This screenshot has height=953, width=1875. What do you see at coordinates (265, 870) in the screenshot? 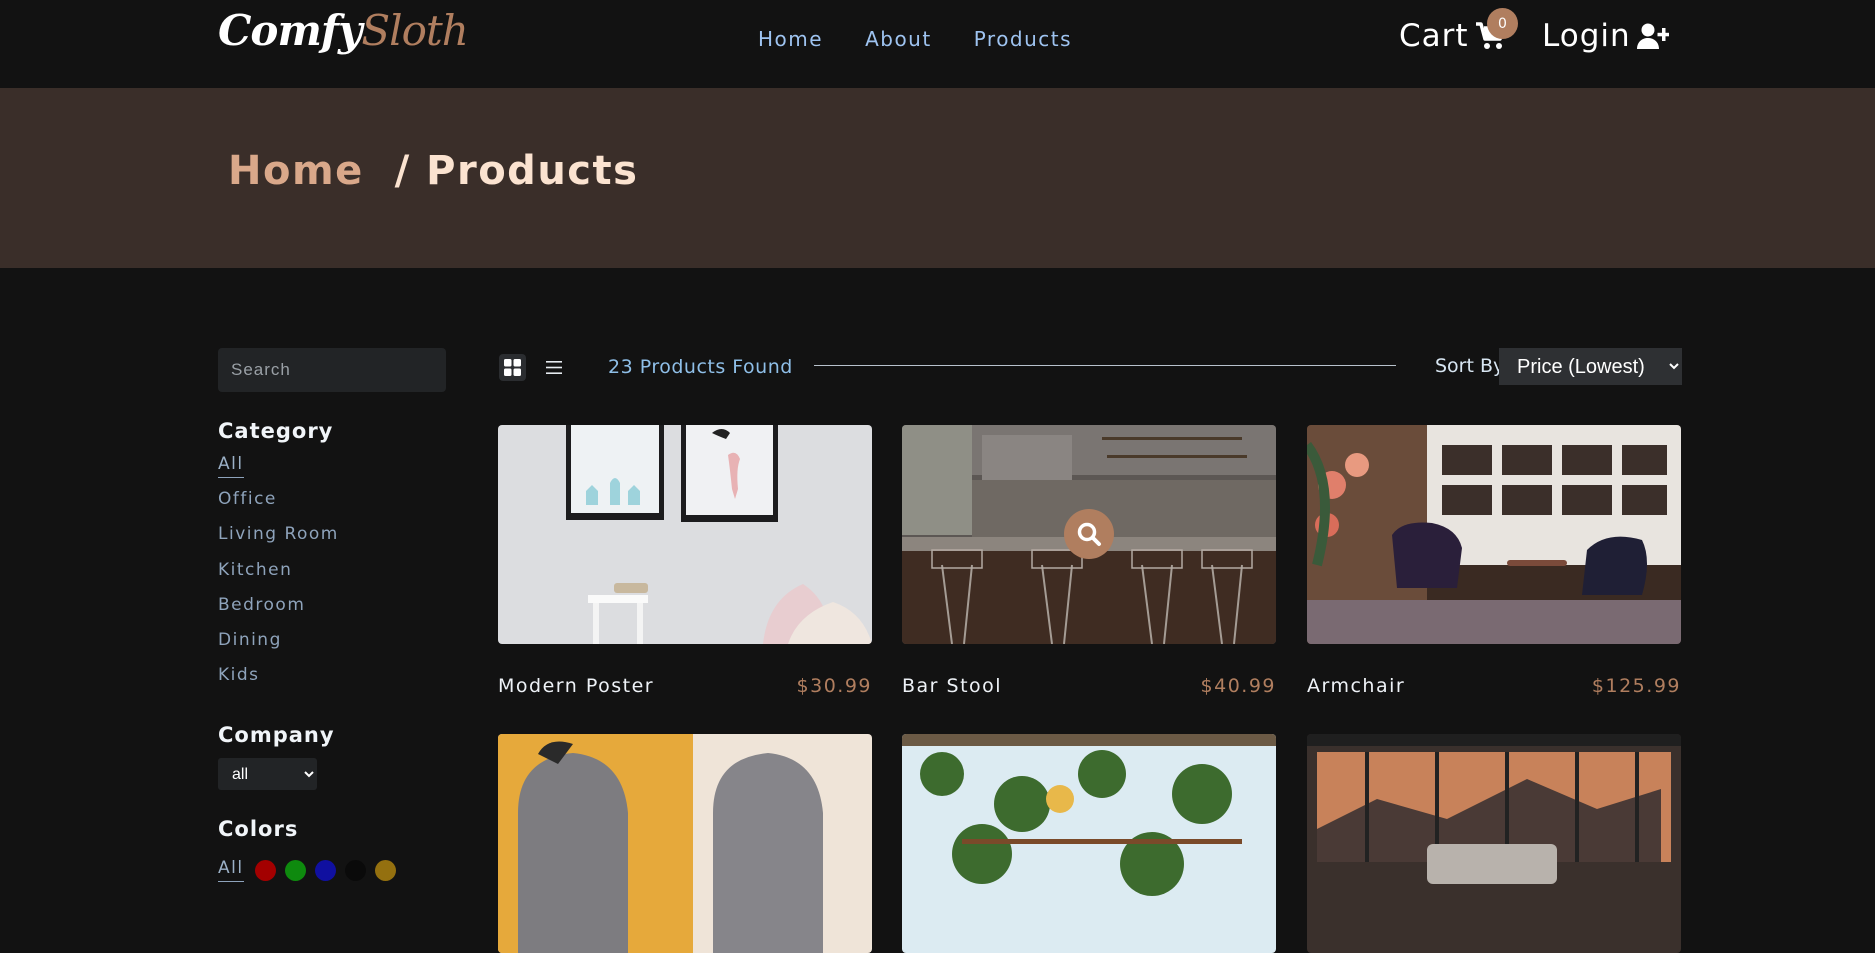
I see `color-swatch-red` at bounding box center [265, 870].